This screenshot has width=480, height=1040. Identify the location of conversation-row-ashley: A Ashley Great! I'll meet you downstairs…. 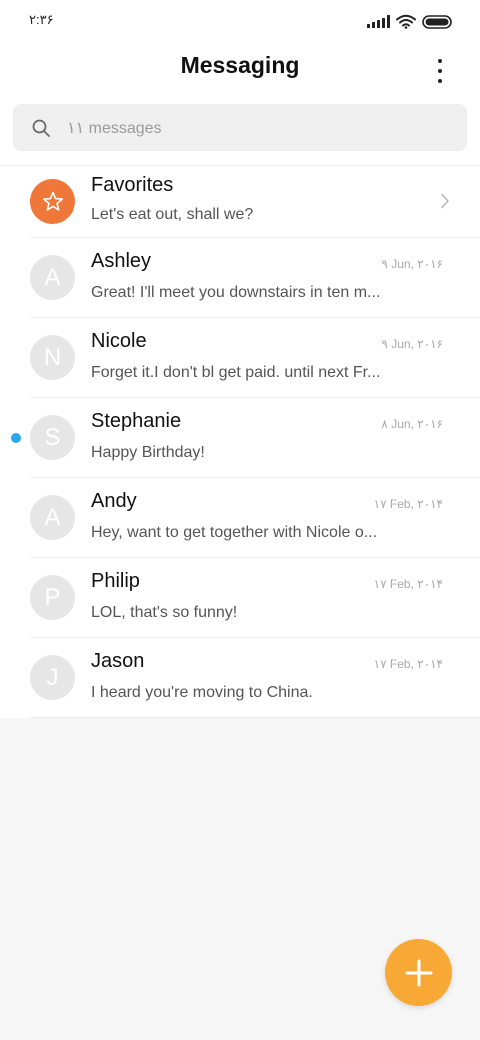
(240, 278).